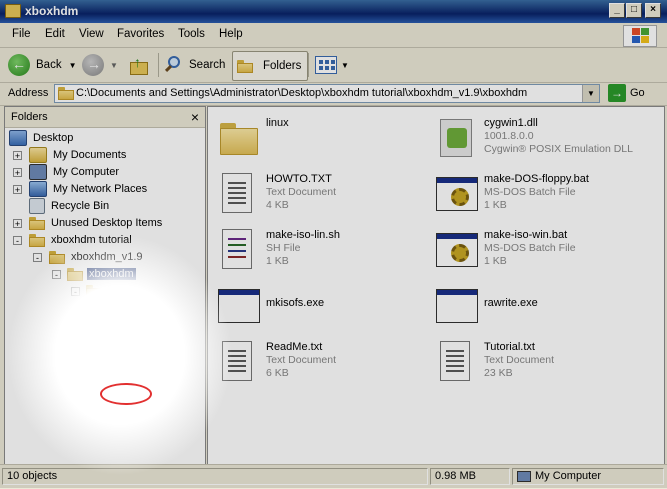 The width and height of the screenshot is (667, 489). I want to click on close-icon: ×, so click(195, 117).